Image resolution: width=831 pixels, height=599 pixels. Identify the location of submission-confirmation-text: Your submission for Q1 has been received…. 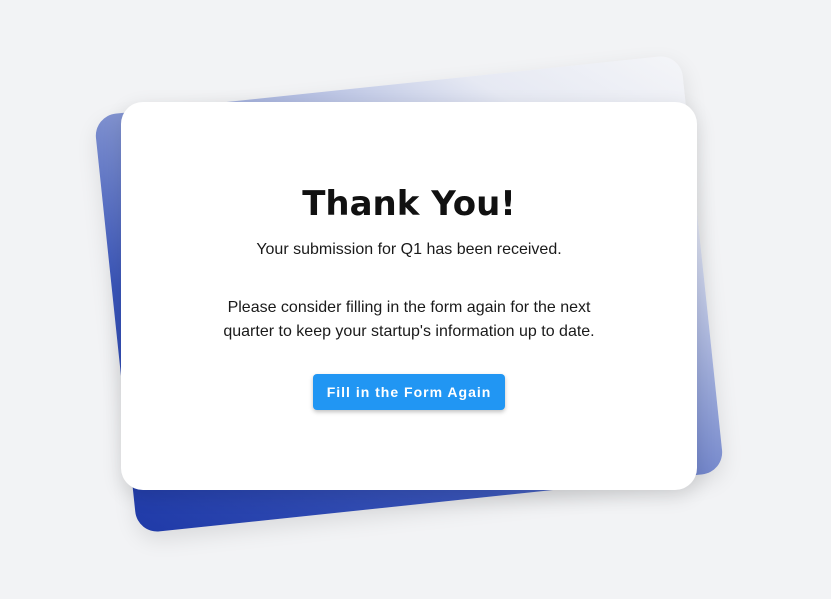
(409, 249).